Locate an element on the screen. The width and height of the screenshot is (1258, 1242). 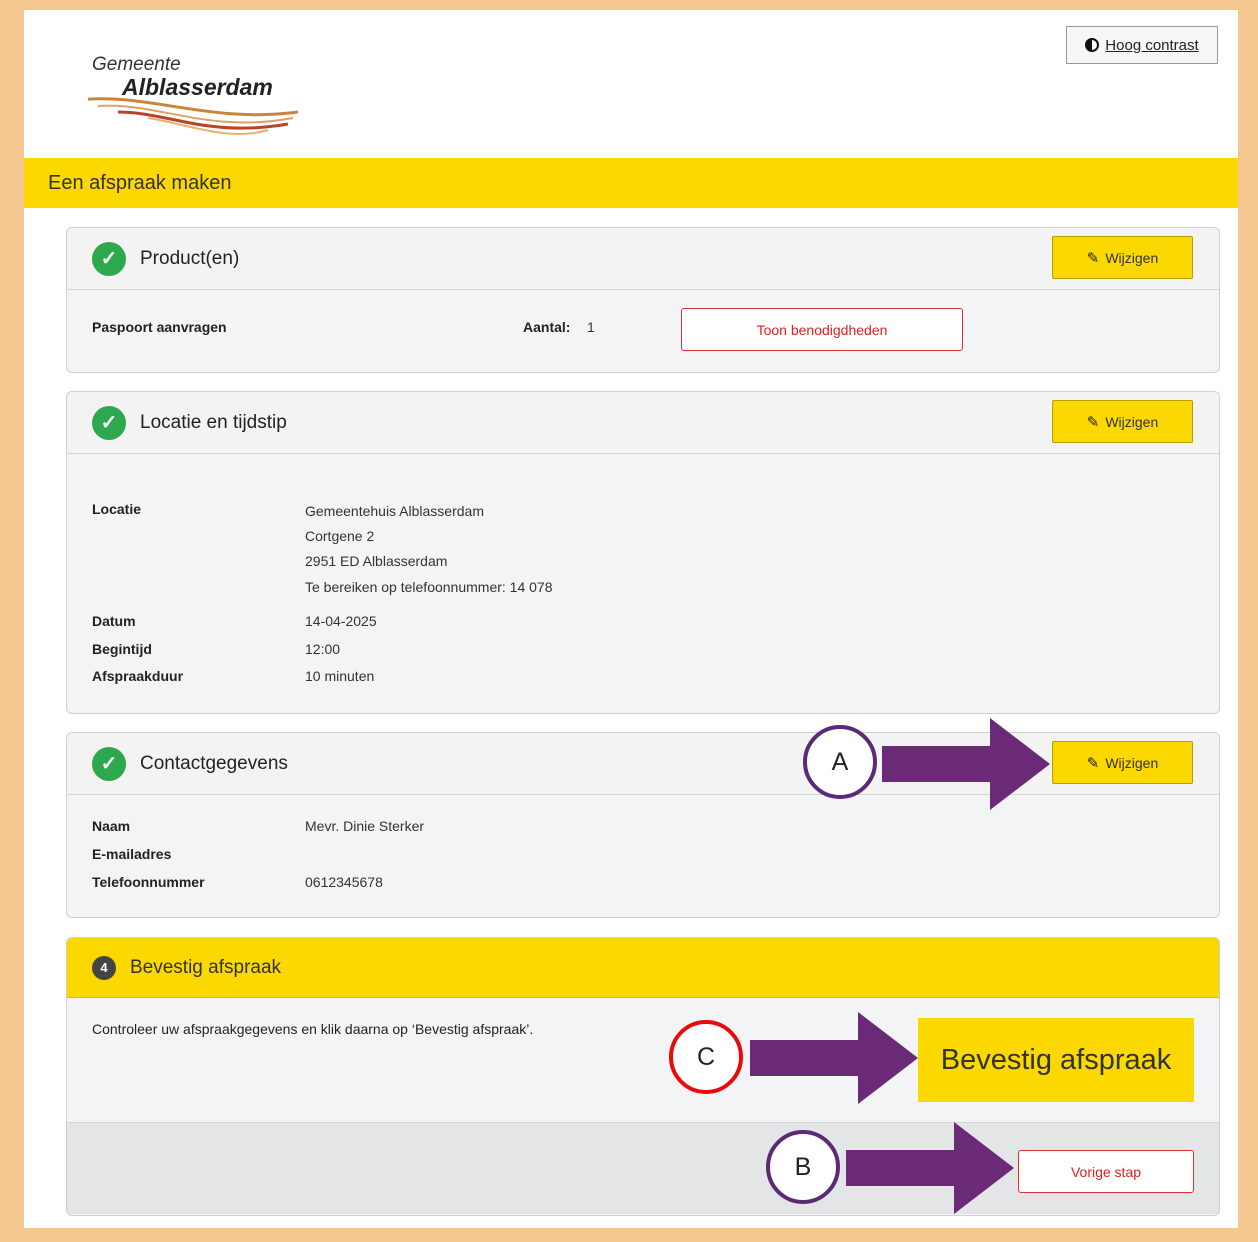
location-title: Locatie en tijdstip is located at coordinates (213, 422).